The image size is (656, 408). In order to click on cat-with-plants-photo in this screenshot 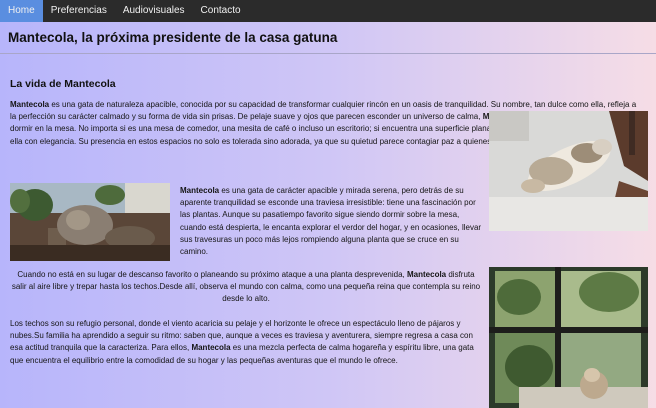, I will do `click(90, 222)`.